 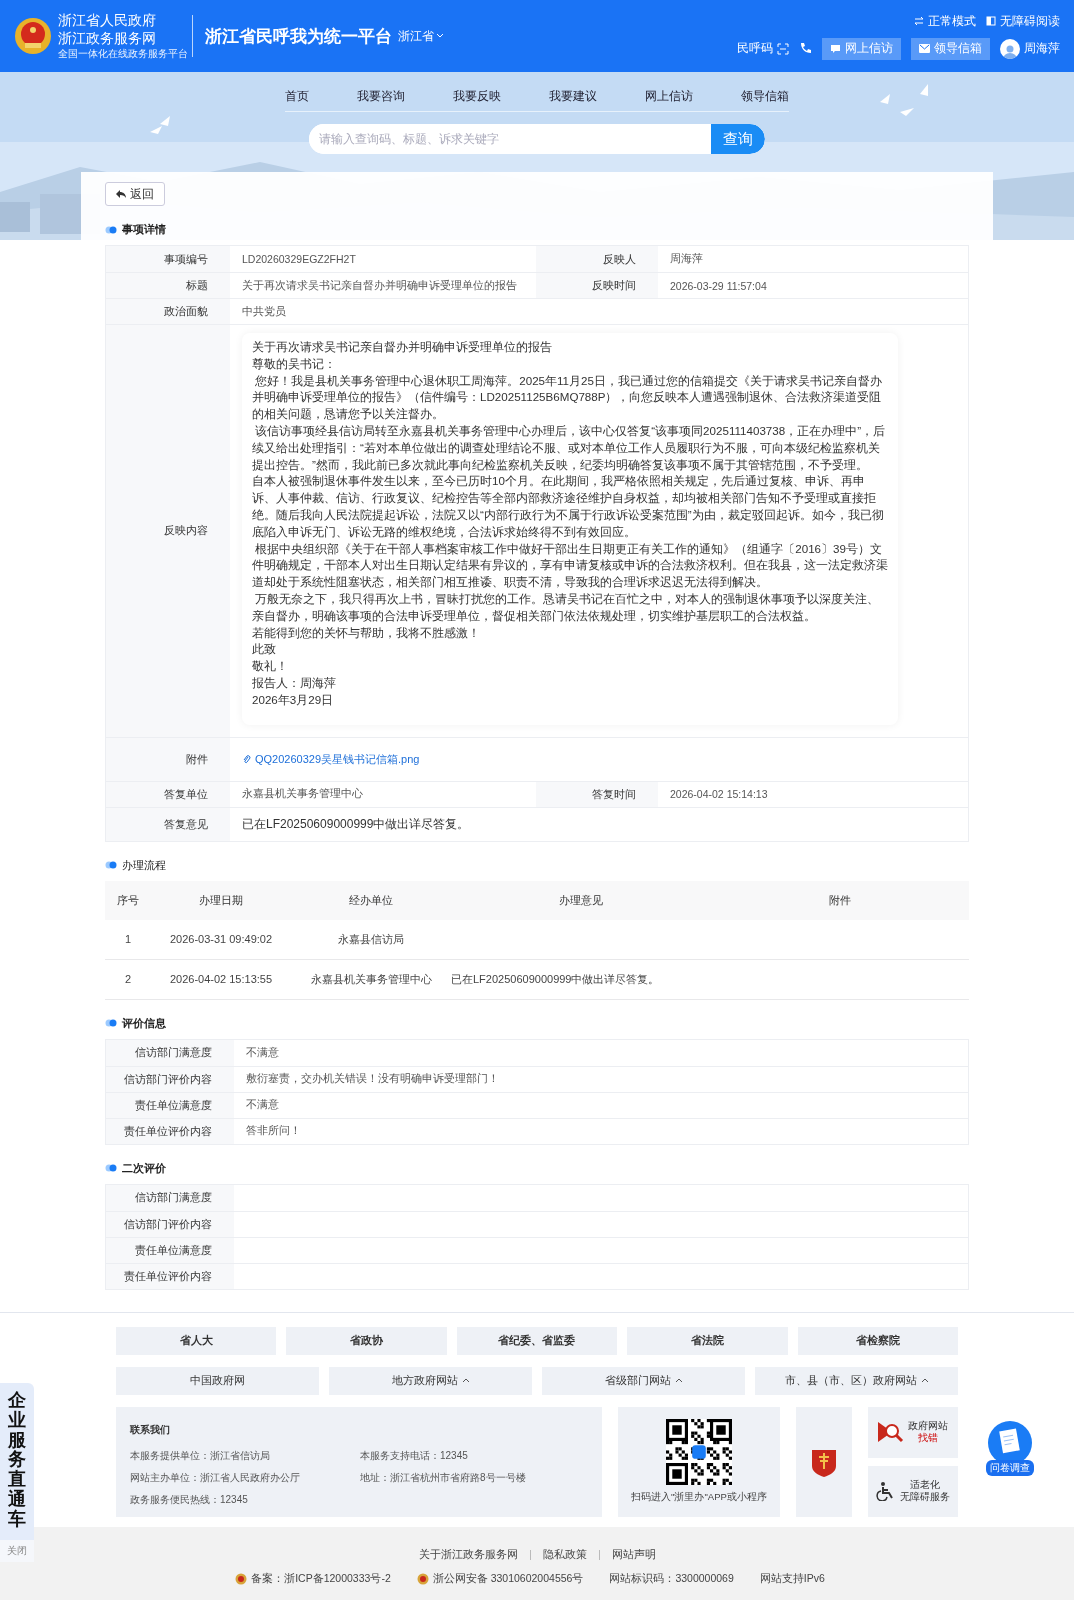 What do you see at coordinates (121, 194) in the screenshot?
I see `back-arrow-icon` at bounding box center [121, 194].